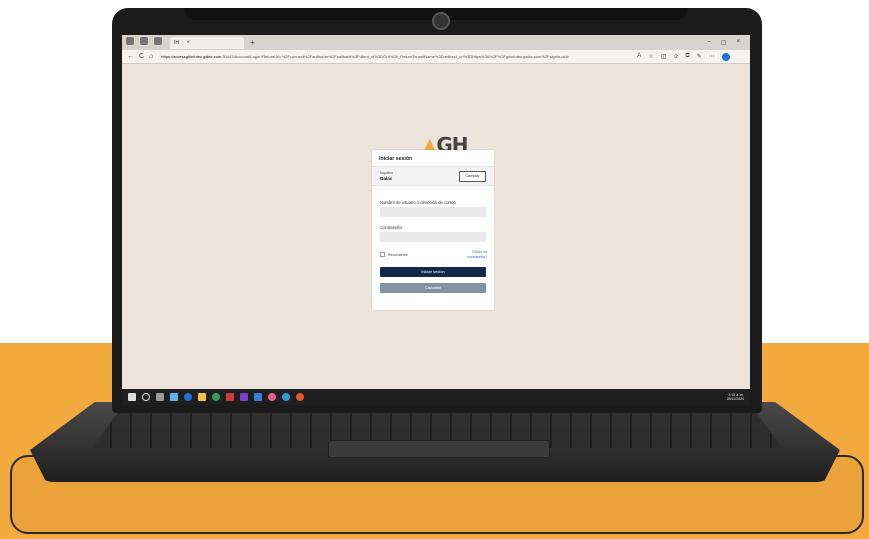 The height and width of the screenshot is (539, 869). What do you see at coordinates (418, 202) in the screenshot?
I see `username-label: Nombre de usuario o dirección de correo` at bounding box center [418, 202].